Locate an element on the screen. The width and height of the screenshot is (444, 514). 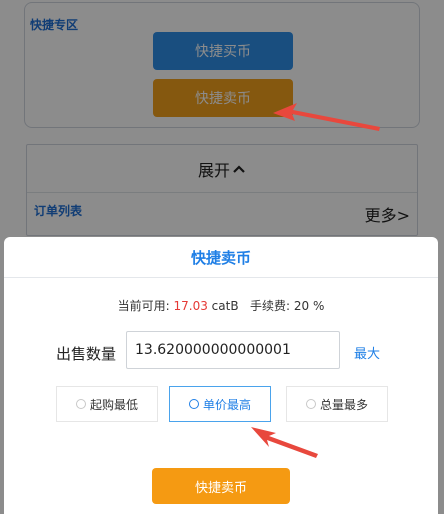
quick-sell-submit-button: 快捷卖币 is located at coordinates (221, 486).